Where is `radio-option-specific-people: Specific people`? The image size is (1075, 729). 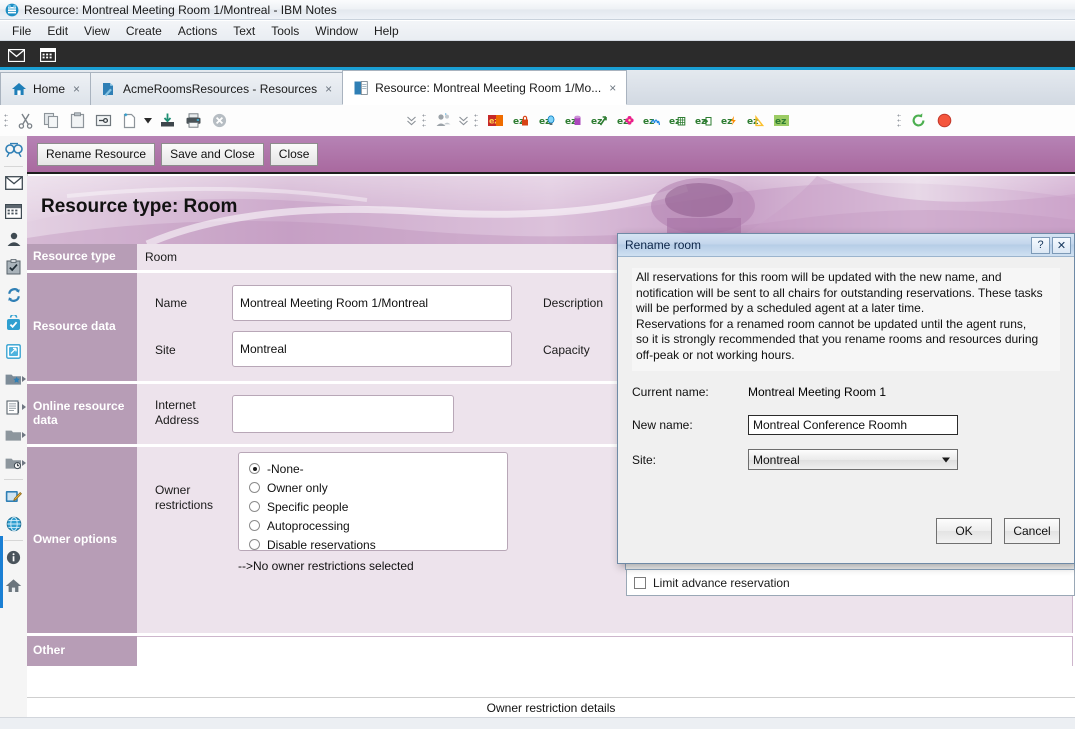
radio-option-specific-people: Specific people is located at coordinates (373, 506).